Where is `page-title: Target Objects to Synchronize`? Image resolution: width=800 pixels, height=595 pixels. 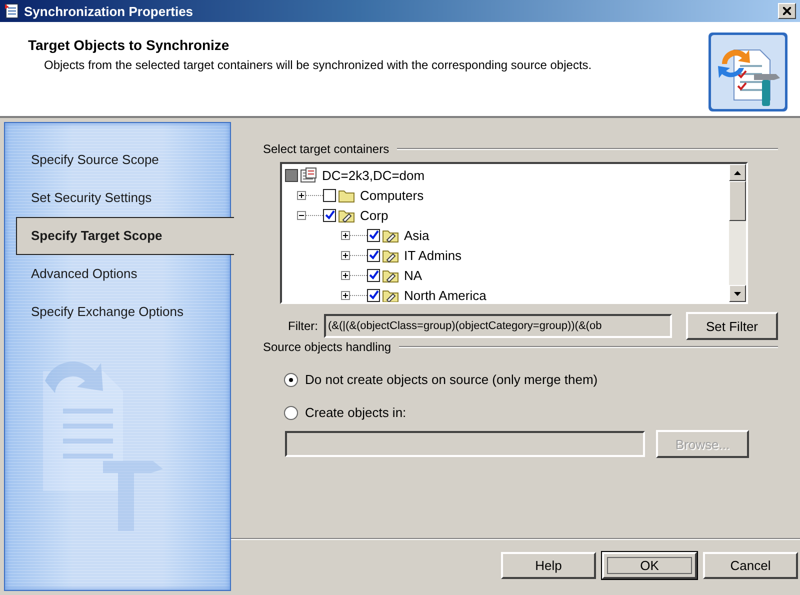
page-title: Target Objects to Synchronize is located at coordinates (129, 45).